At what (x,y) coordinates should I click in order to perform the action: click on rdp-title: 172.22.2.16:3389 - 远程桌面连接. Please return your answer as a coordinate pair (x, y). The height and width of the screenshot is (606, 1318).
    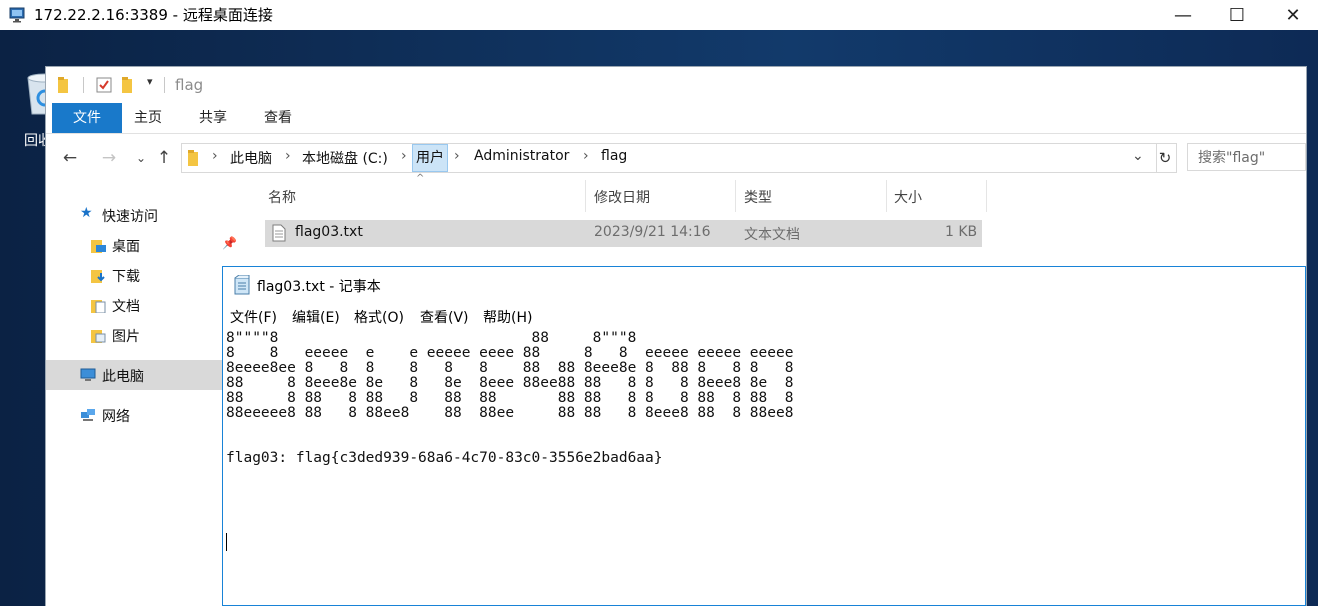
    Looking at the image, I should click on (153, 15).